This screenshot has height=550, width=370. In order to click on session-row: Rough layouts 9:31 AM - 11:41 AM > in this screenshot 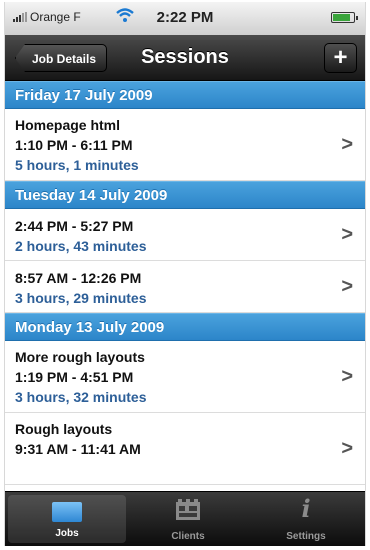, I will do `click(185, 449)`.